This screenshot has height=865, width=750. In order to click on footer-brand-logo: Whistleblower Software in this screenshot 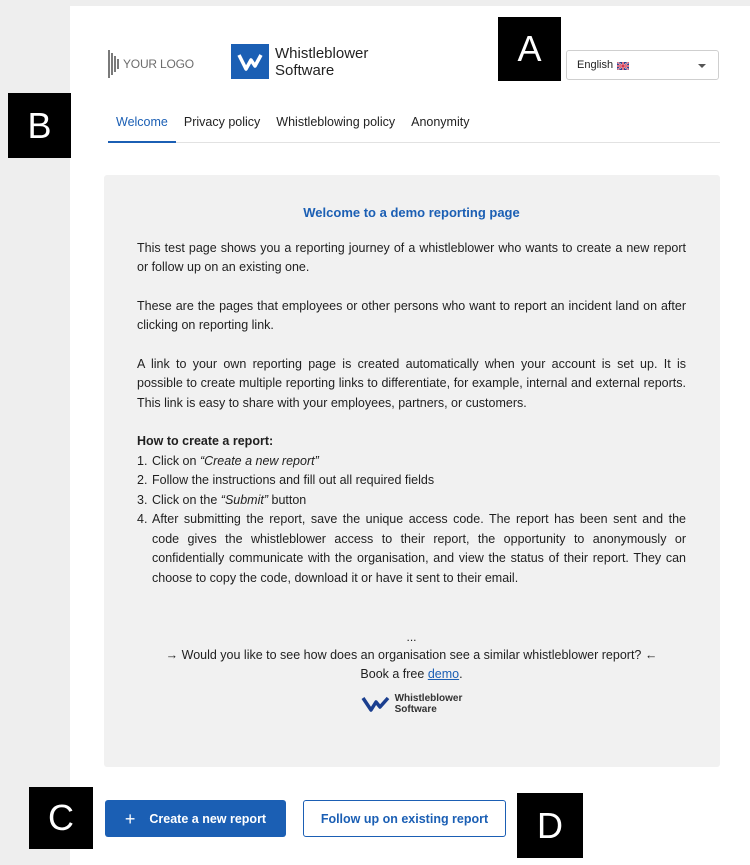, I will do `click(411, 704)`.